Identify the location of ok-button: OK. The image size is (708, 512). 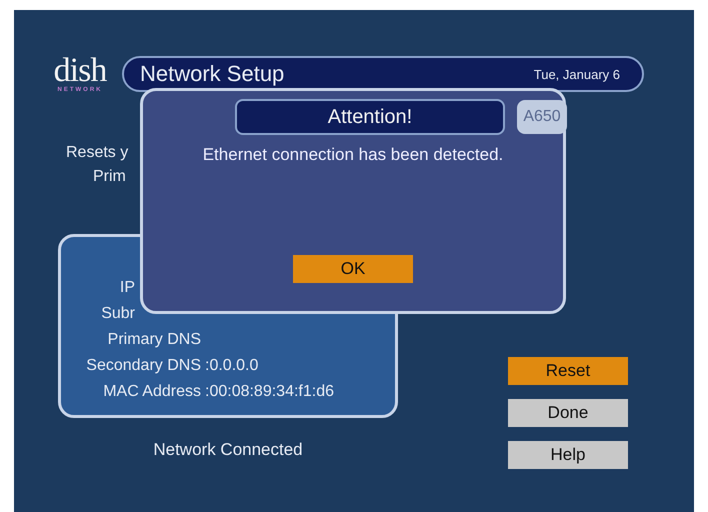
(353, 269).